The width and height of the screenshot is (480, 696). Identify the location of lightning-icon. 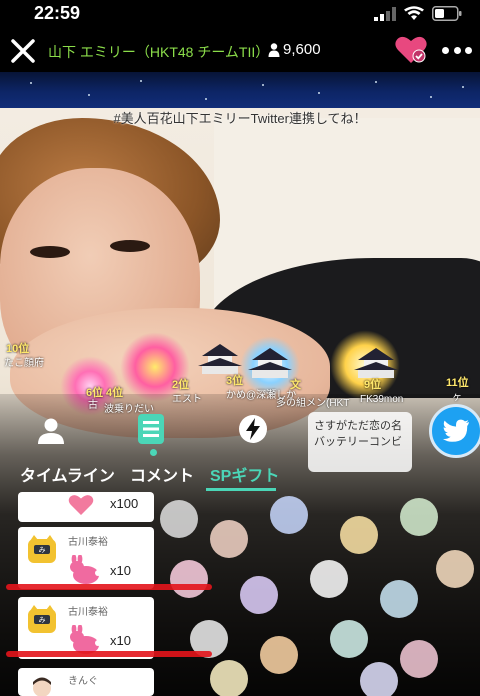
(253, 429).